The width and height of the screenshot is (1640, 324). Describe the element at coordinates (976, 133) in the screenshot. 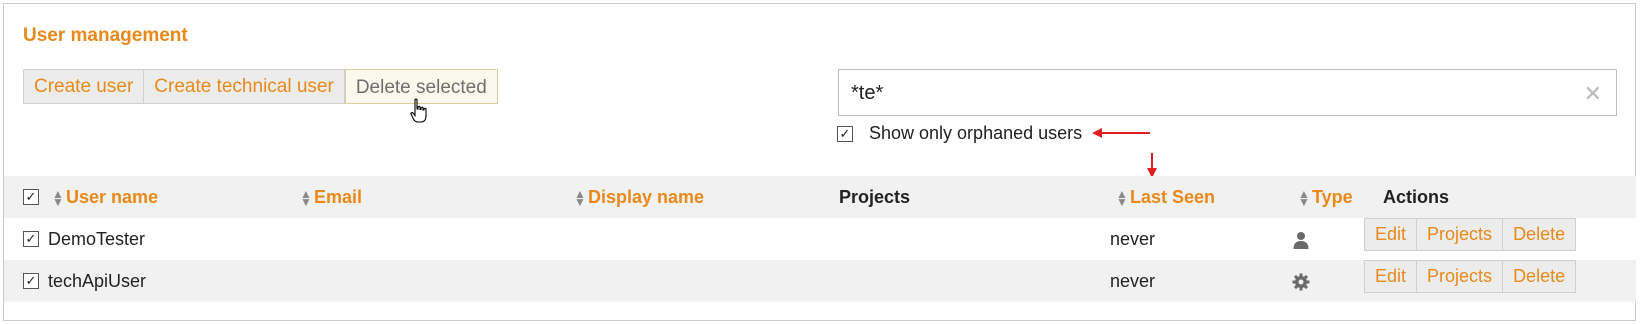

I see `orphaned-label: Show only orphaned users` at that location.